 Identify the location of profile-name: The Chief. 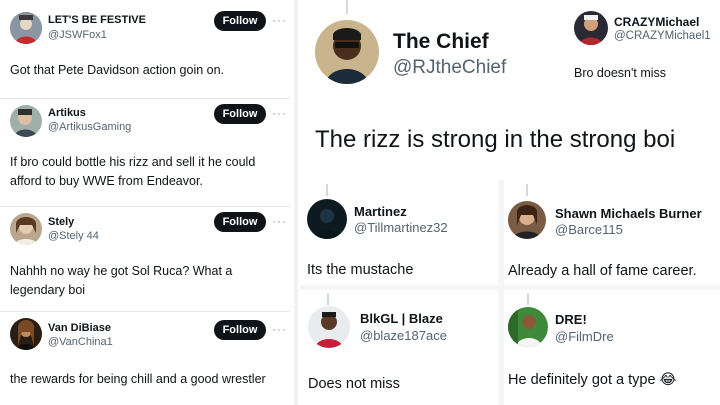
(441, 42).